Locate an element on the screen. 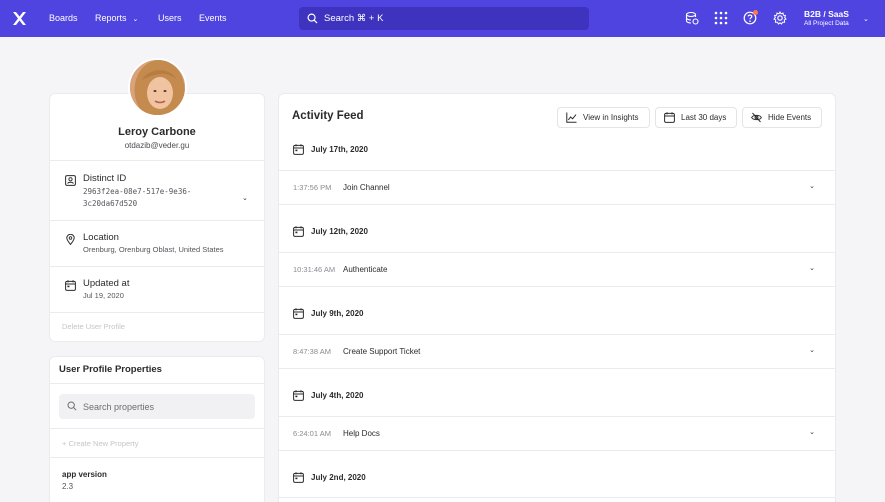  property-key: app version is located at coordinates (84, 474).